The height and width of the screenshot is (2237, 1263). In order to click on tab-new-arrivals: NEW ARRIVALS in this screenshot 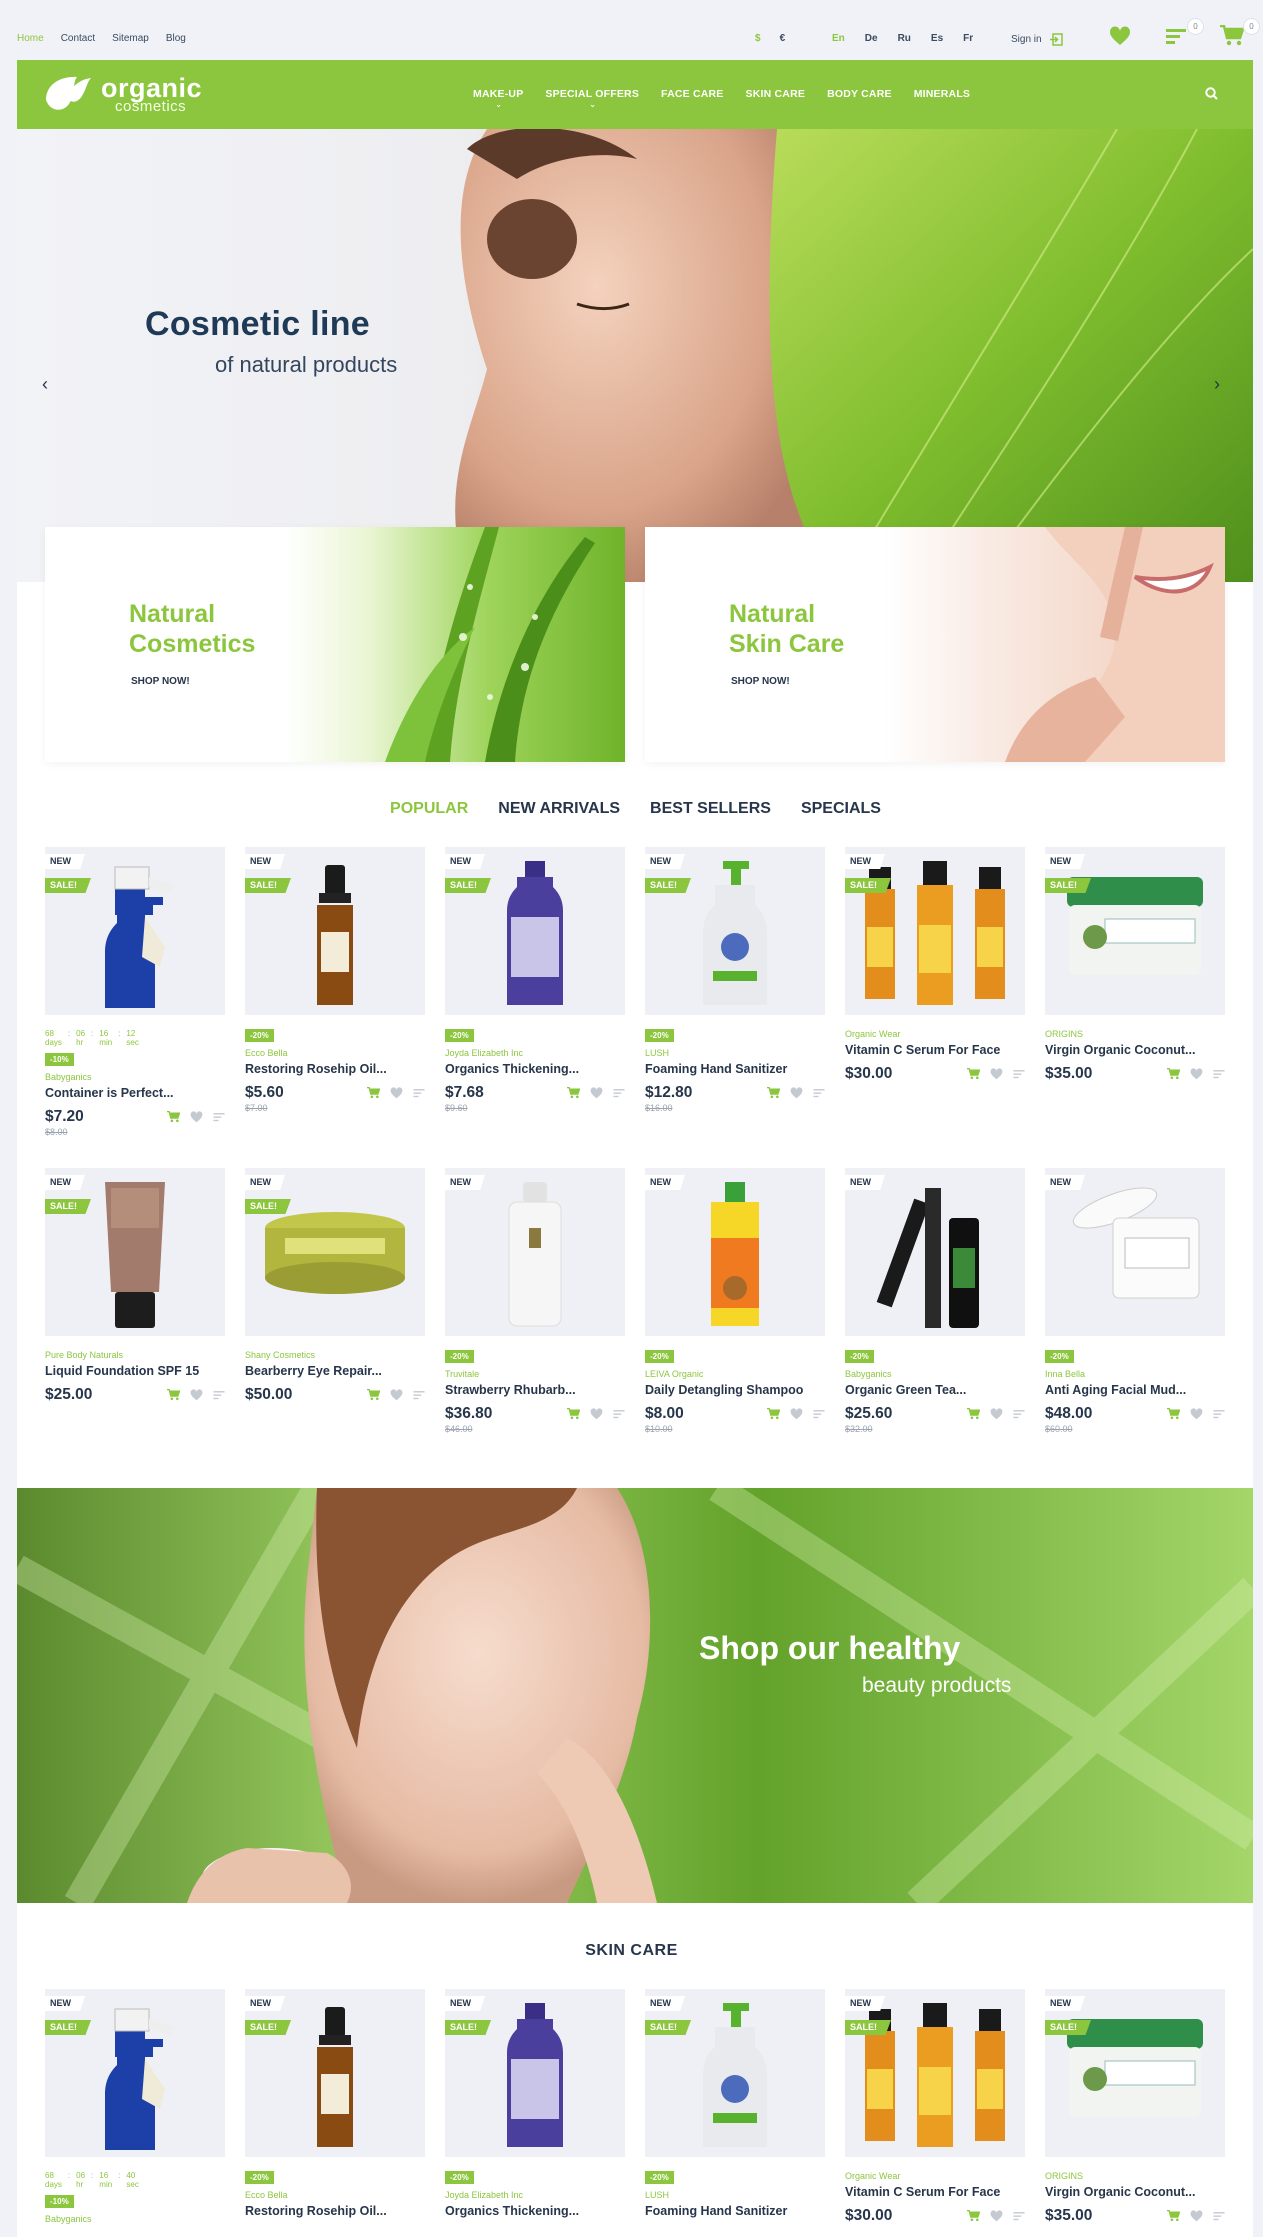, I will do `click(559, 809)`.